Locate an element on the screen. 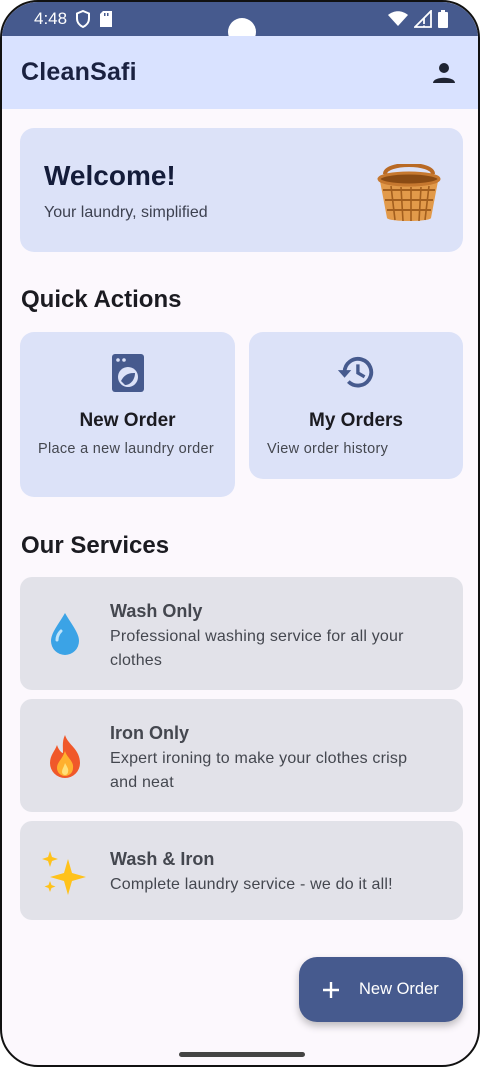 Image resolution: width=480 pixels, height=1067 pixels. basket-icon is located at coordinates (409, 193).